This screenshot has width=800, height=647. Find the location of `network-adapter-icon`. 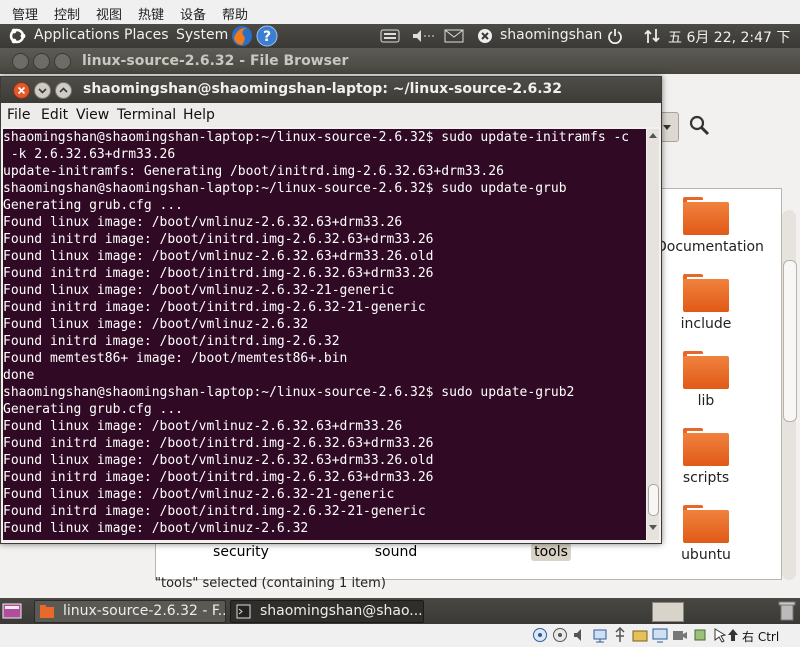

network-adapter-icon is located at coordinates (600, 635).